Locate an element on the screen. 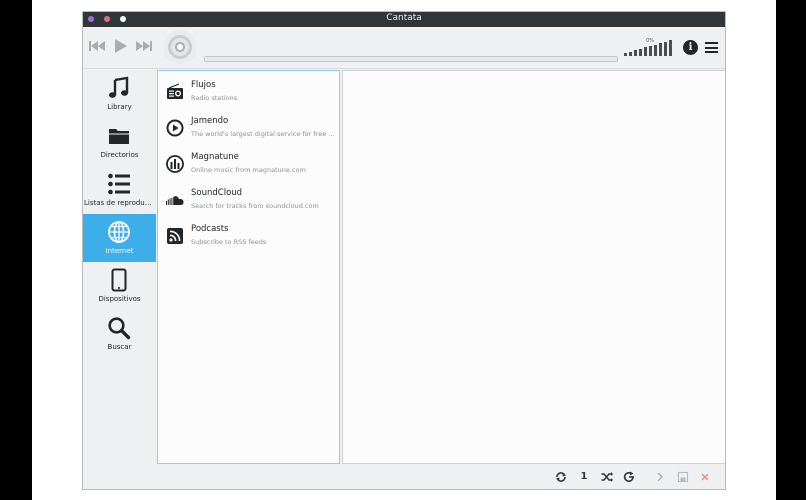 The width and height of the screenshot is (806, 500). album-cover-disc-icon is located at coordinates (180, 47).